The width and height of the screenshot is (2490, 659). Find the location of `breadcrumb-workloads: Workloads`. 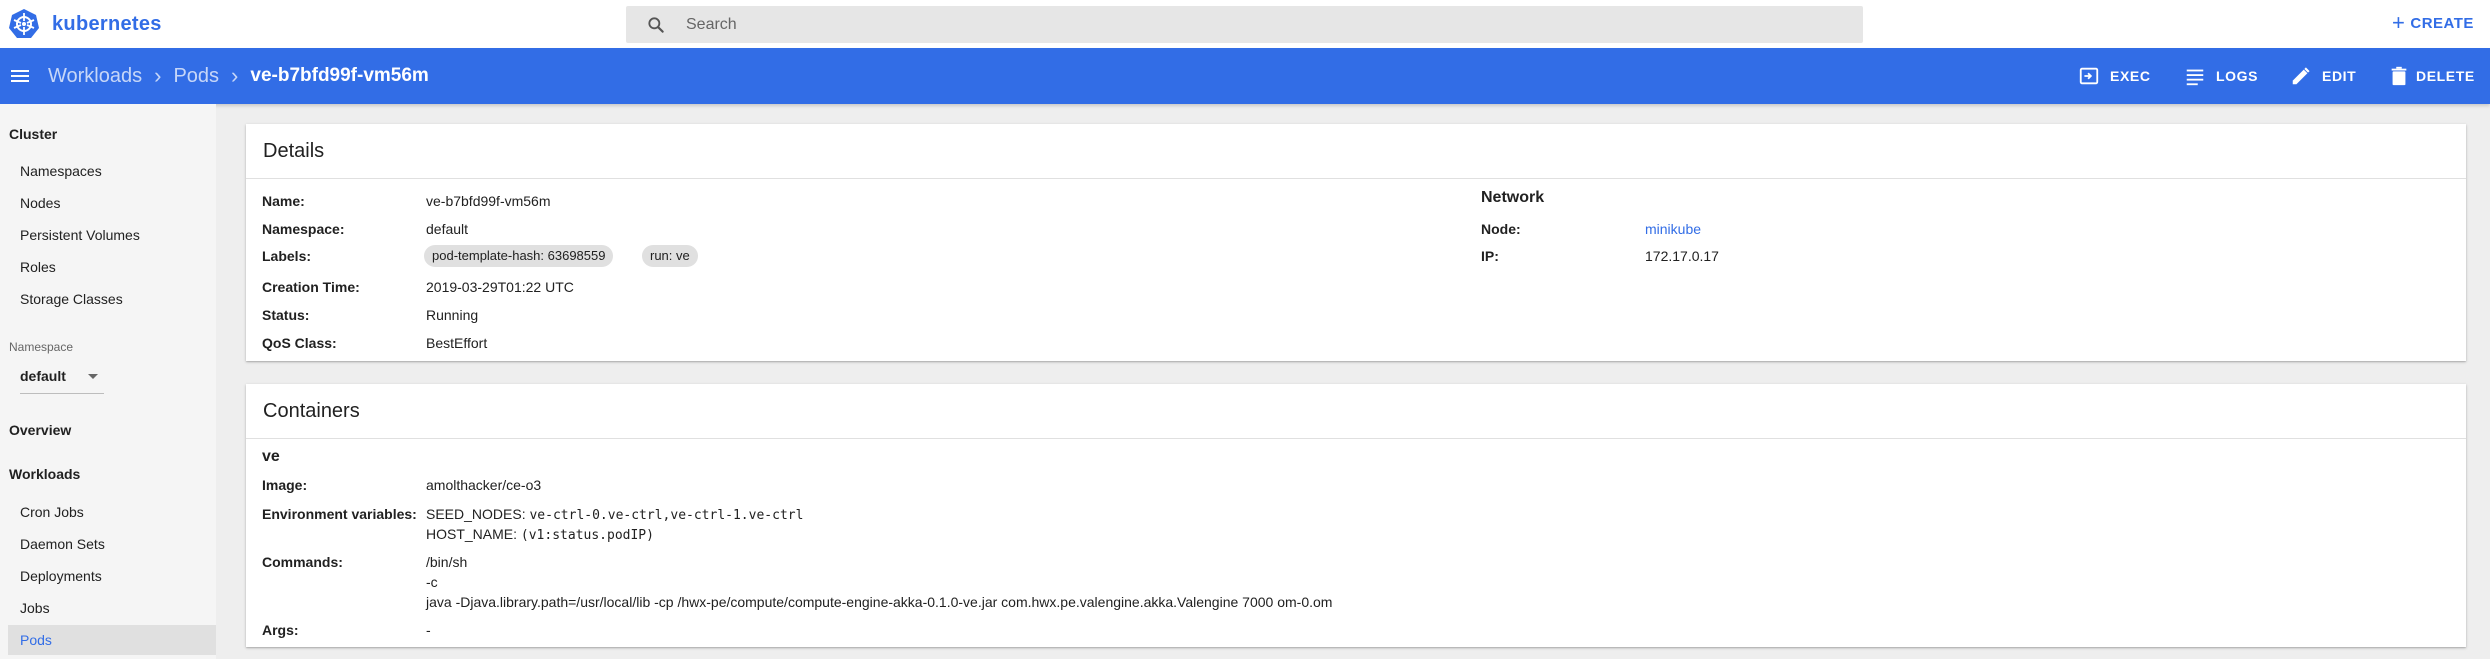

breadcrumb-workloads: Workloads is located at coordinates (95, 76).